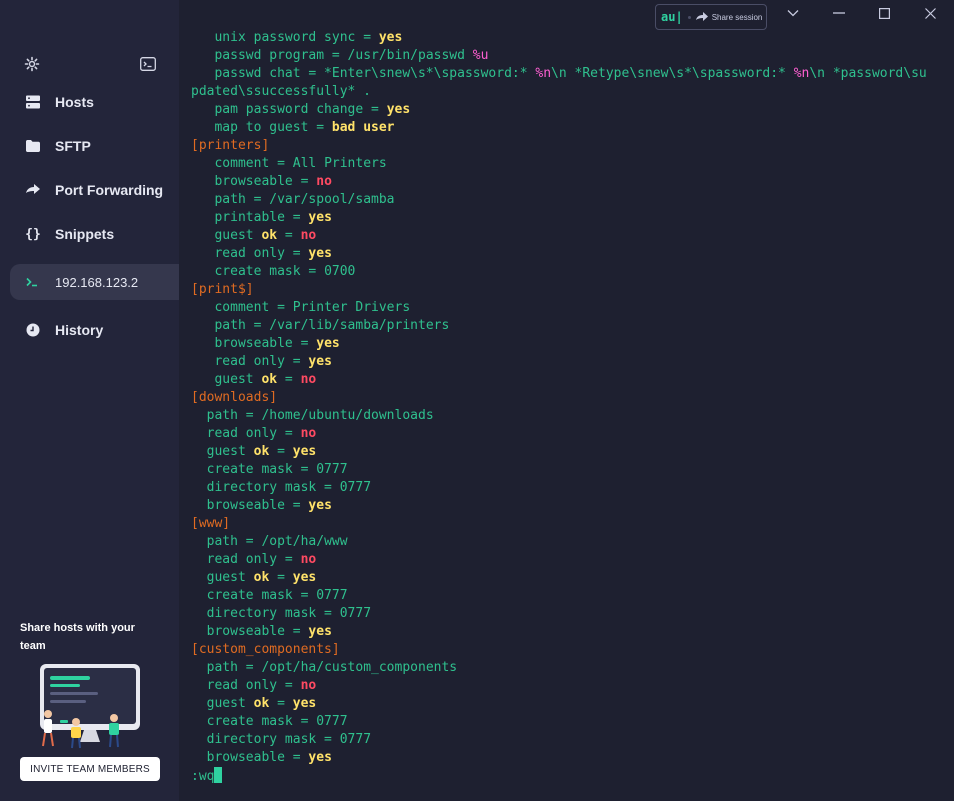 The image size is (954, 801). What do you see at coordinates (737, 17) in the screenshot?
I see `share-session-label: Share session` at bounding box center [737, 17].